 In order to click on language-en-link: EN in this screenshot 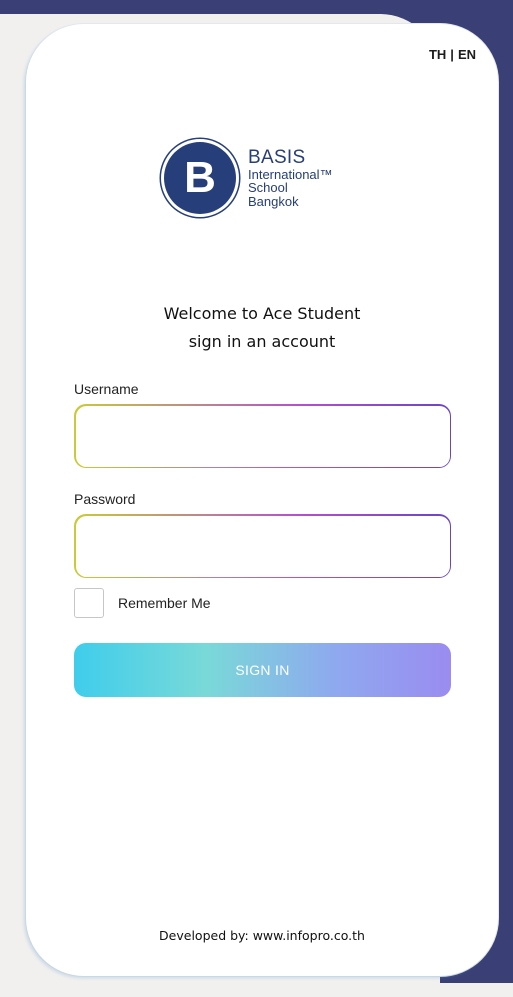, I will do `click(467, 54)`.